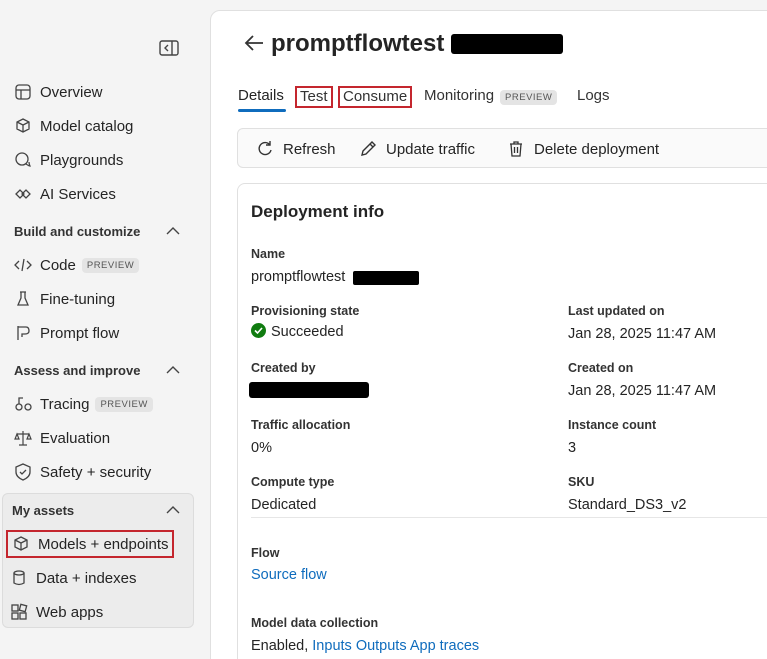  I want to click on nav-label: Prompt flow, so click(80, 333).